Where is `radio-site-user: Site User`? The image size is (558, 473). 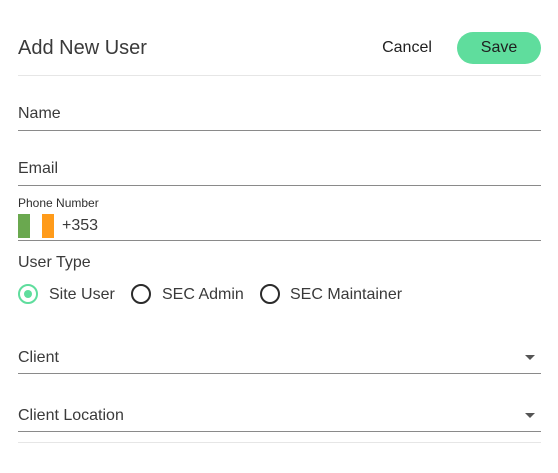
radio-site-user: Site User is located at coordinates (68, 295).